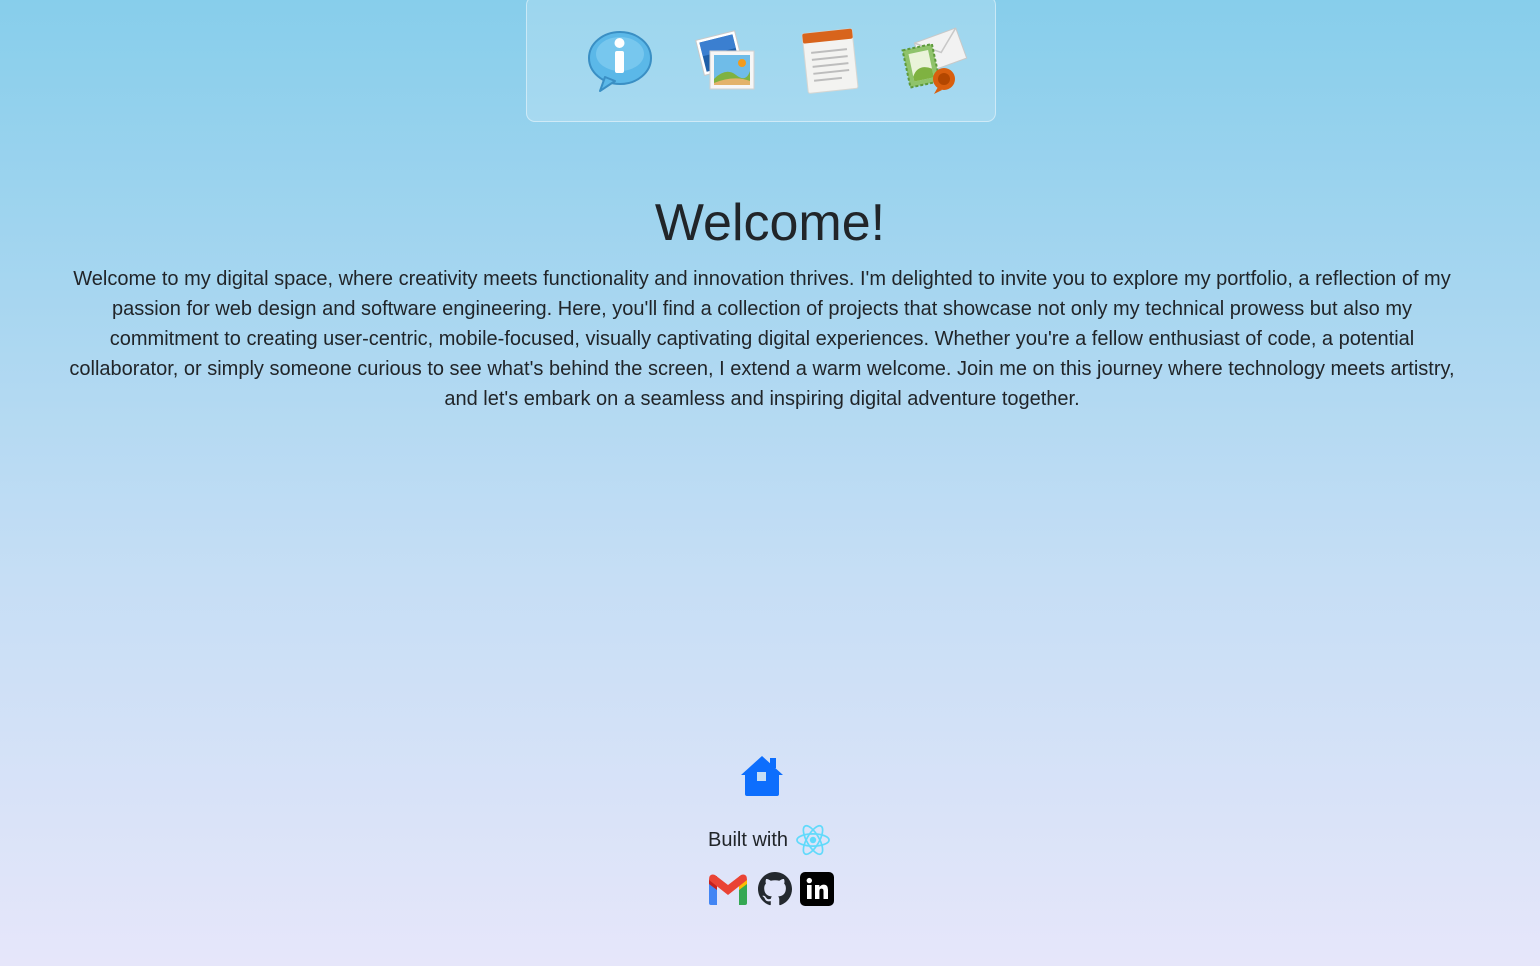 The height and width of the screenshot is (966, 1540). I want to click on about-dock-button, so click(618, 60).